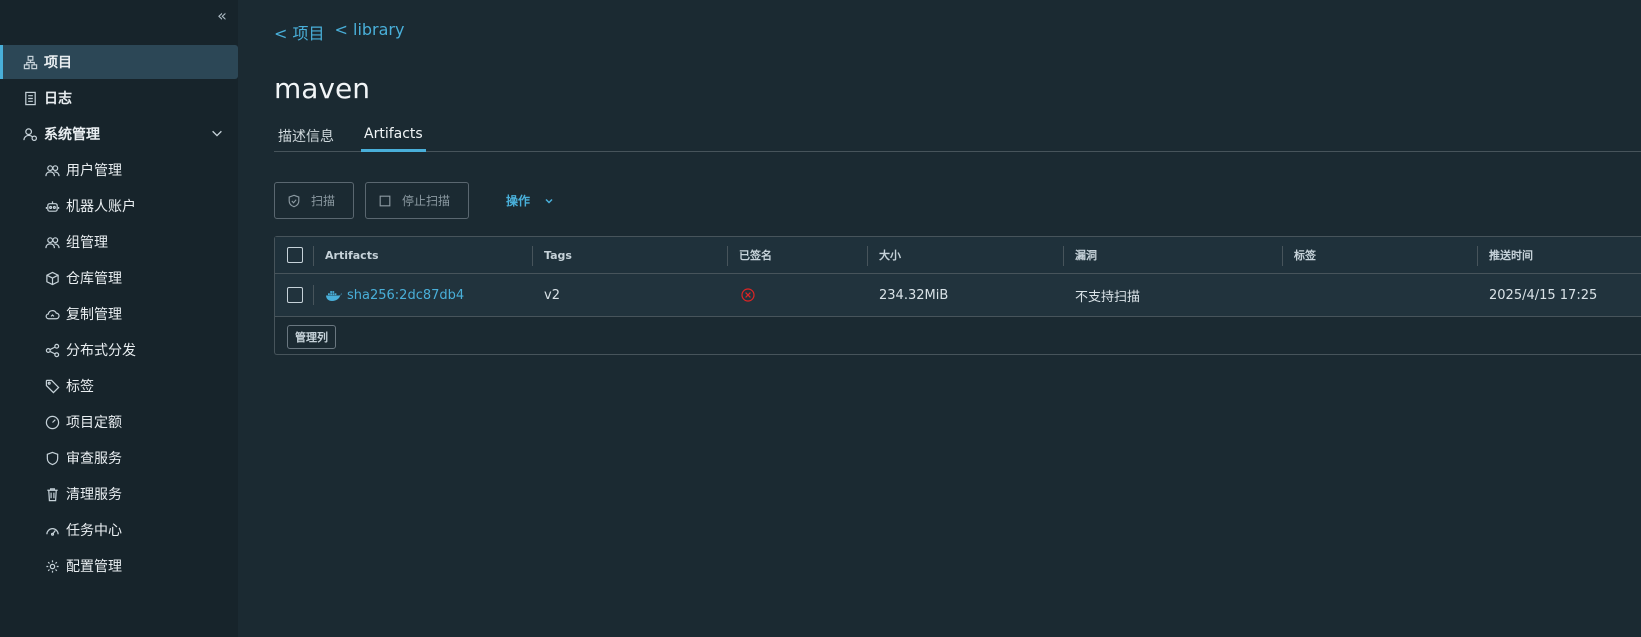  Describe the element at coordinates (52, 422) in the screenshot. I see `quota-icon` at that location.